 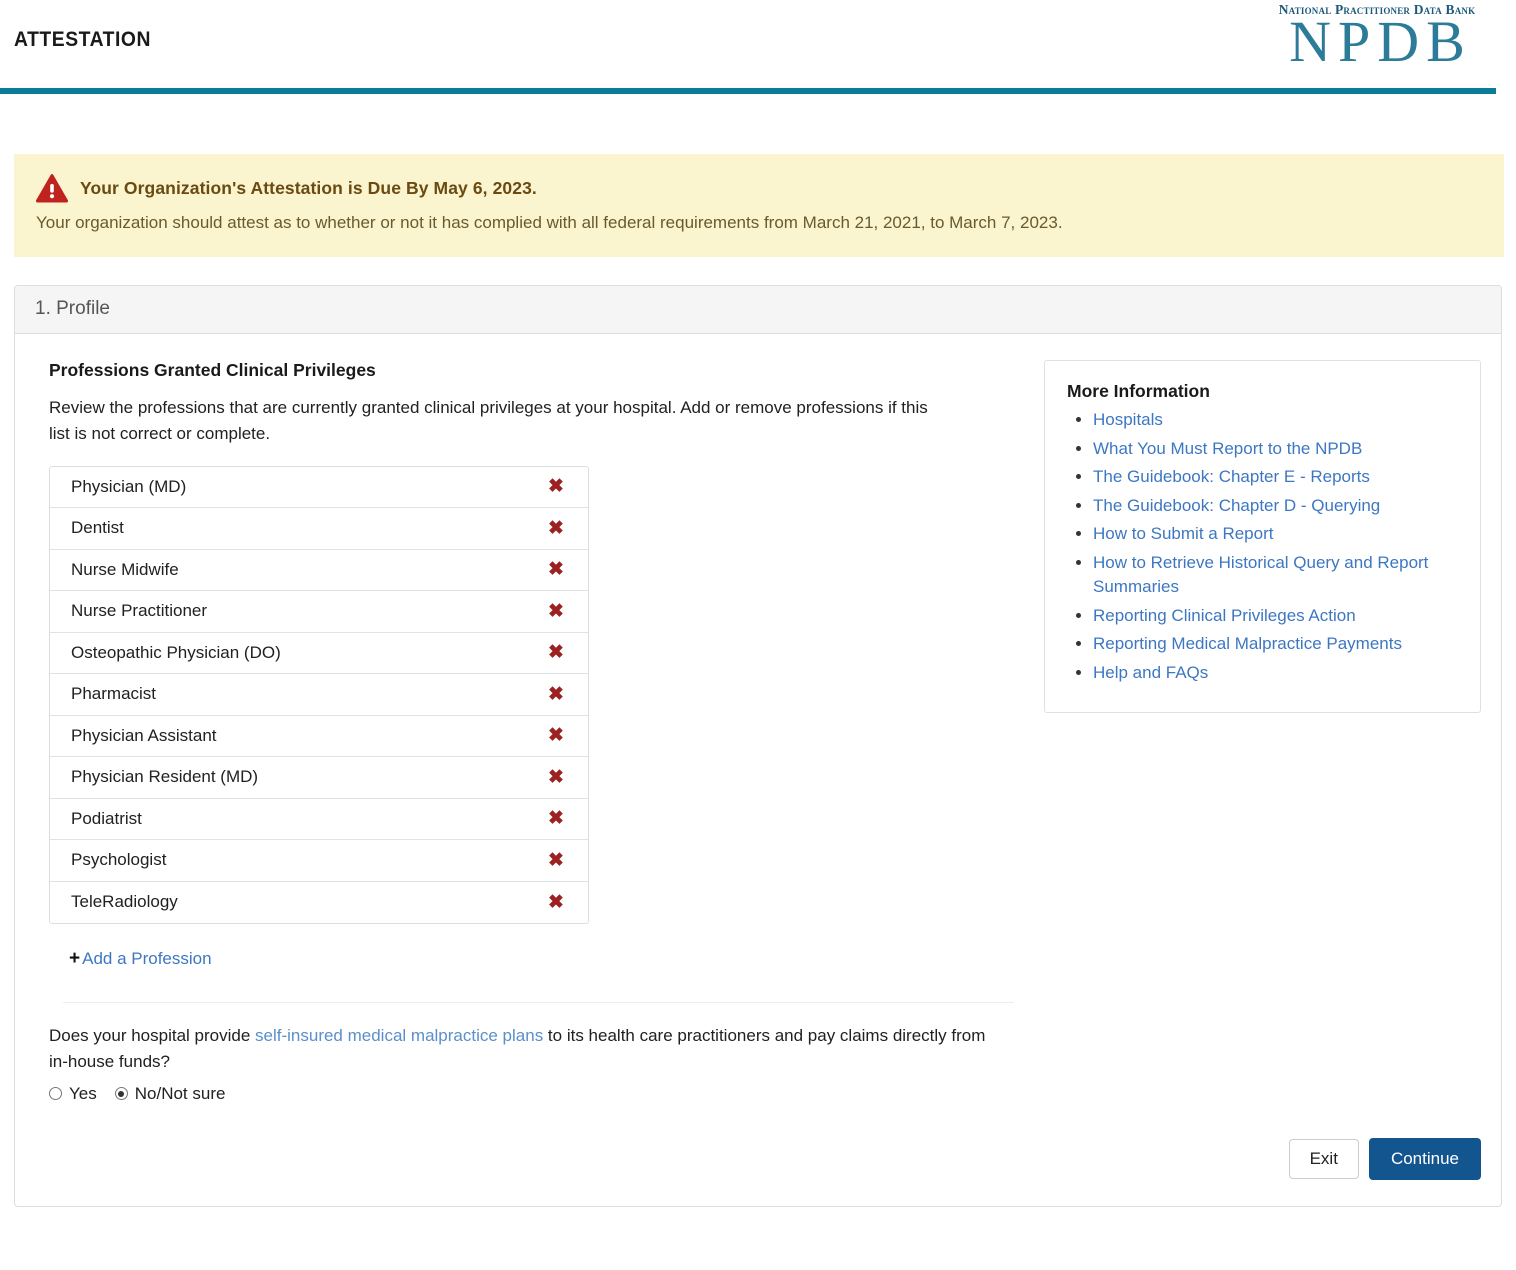 I want to click on profession-name: Psychologist, so click(x=119, y=860).